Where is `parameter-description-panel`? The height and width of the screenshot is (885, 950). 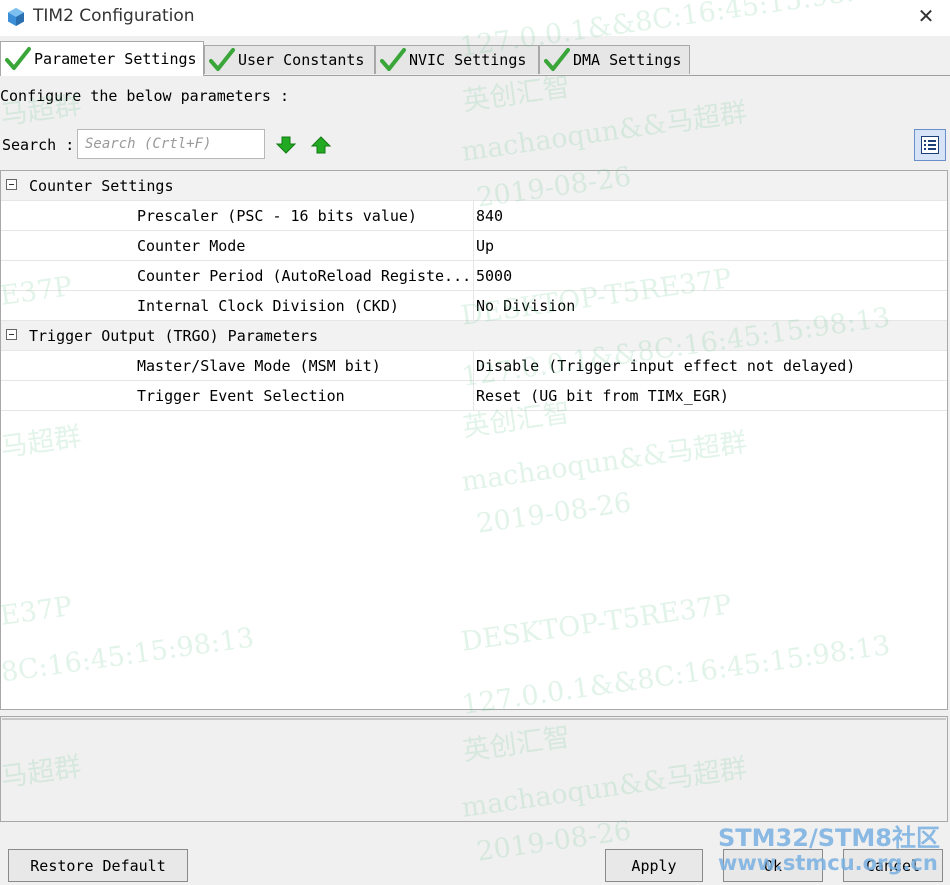
parameter-description-panel is located at coordinates (474, 769).